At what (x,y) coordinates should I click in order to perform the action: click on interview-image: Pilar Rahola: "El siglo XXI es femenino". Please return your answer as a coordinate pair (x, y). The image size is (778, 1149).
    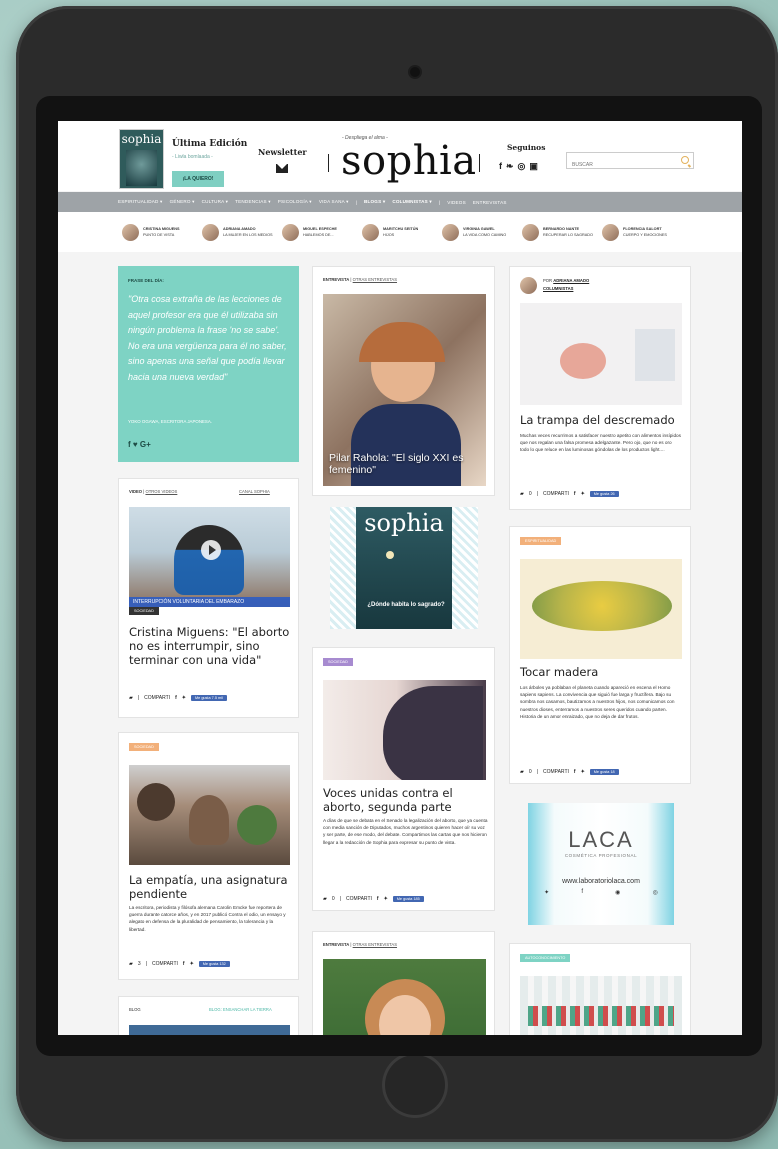
    Looking at the image, I should click on (404, 390).